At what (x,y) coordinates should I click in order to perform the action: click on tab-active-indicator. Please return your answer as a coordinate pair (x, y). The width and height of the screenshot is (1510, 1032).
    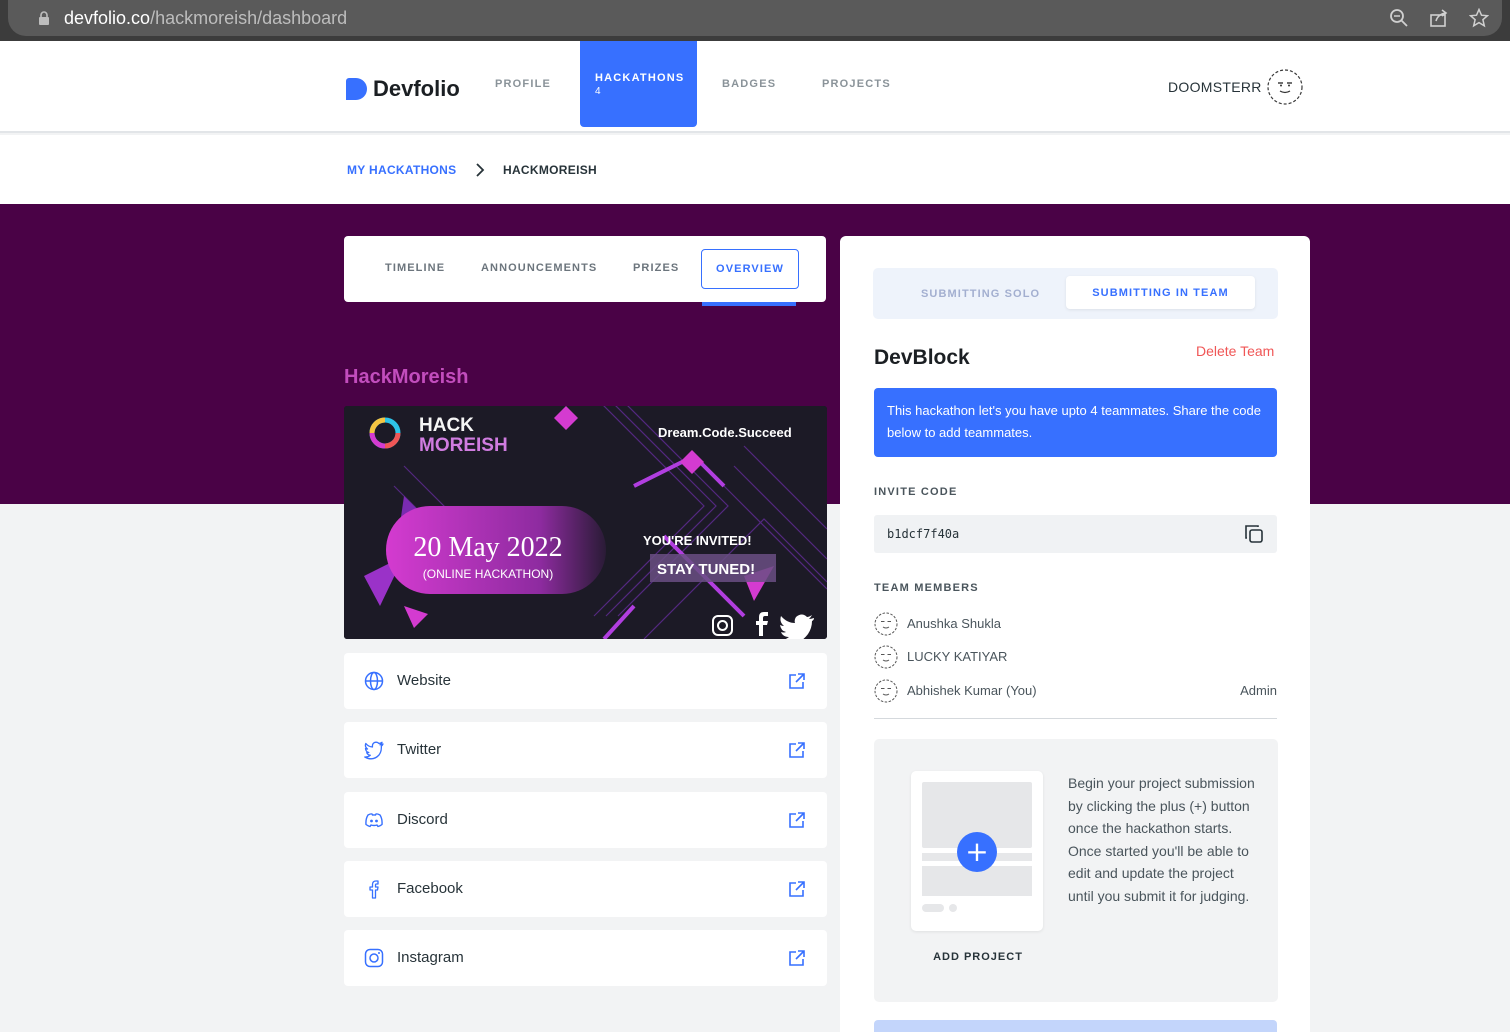
    Looking at the image, I should click on (749, 304).